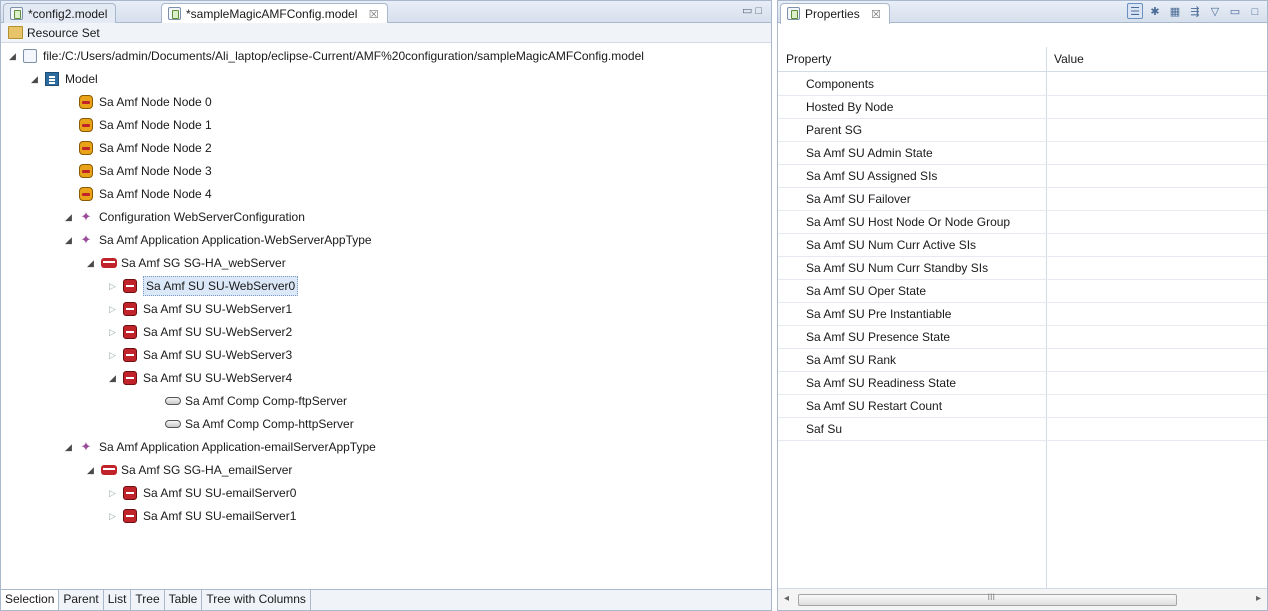  Describe the element at coordinates (1022, 222) in the screenshot. I see `property-row: Sa Amf SU Host Node Or Node Group` at that location.